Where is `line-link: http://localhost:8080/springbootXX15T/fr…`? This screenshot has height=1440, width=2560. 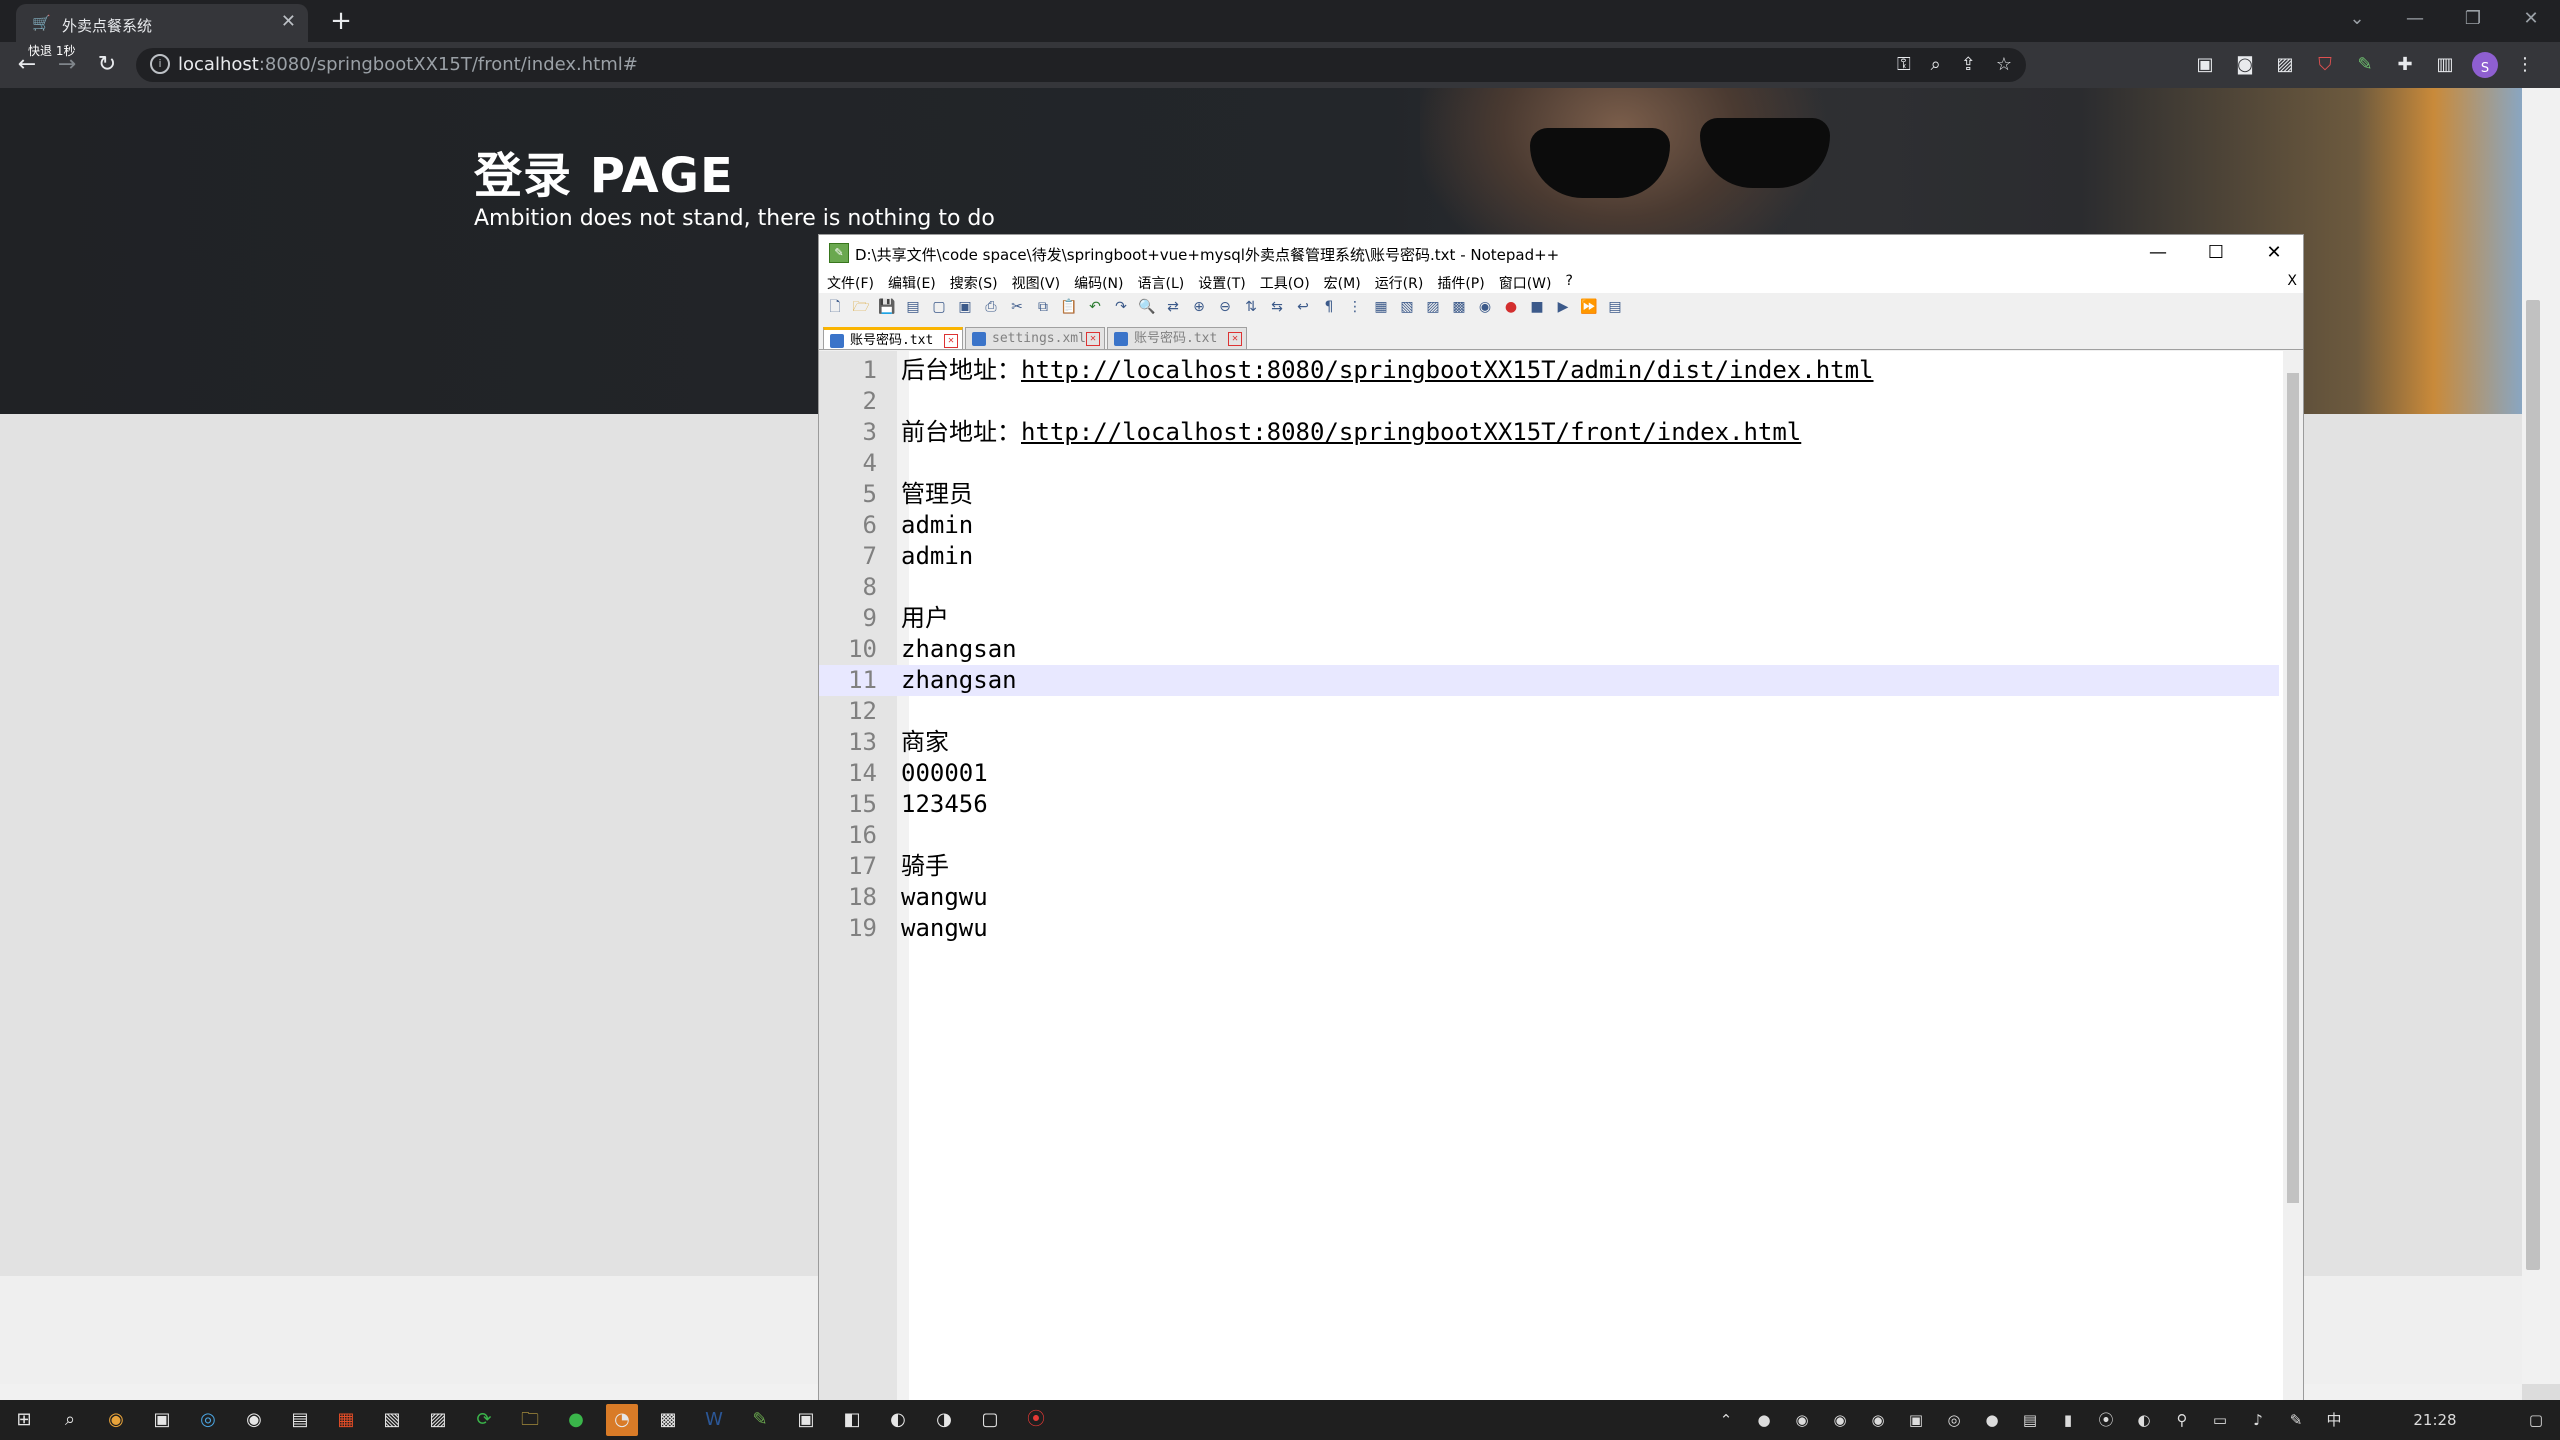 line-link: http://localhost:8080/springbootXX15T/fr… is located at coordinates (1411, 432).